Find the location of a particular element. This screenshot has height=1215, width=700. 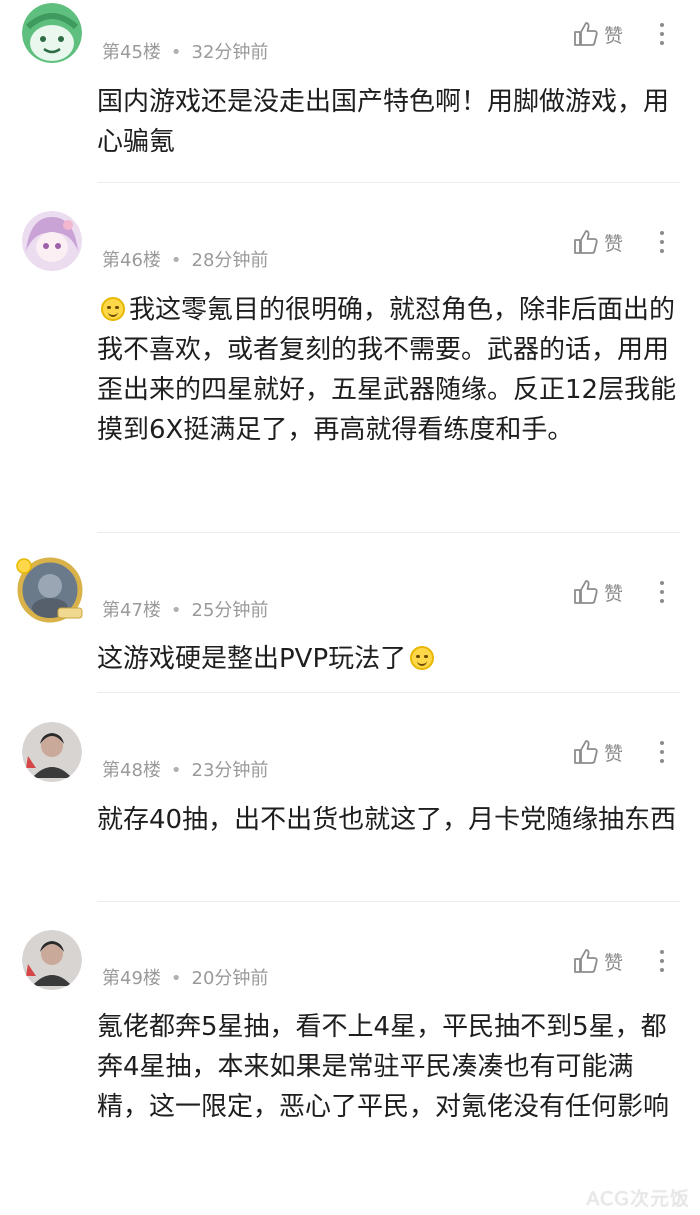

comment-body: 这游戏硬是整出PVP玩法了 is located at coordinates (252, 659).